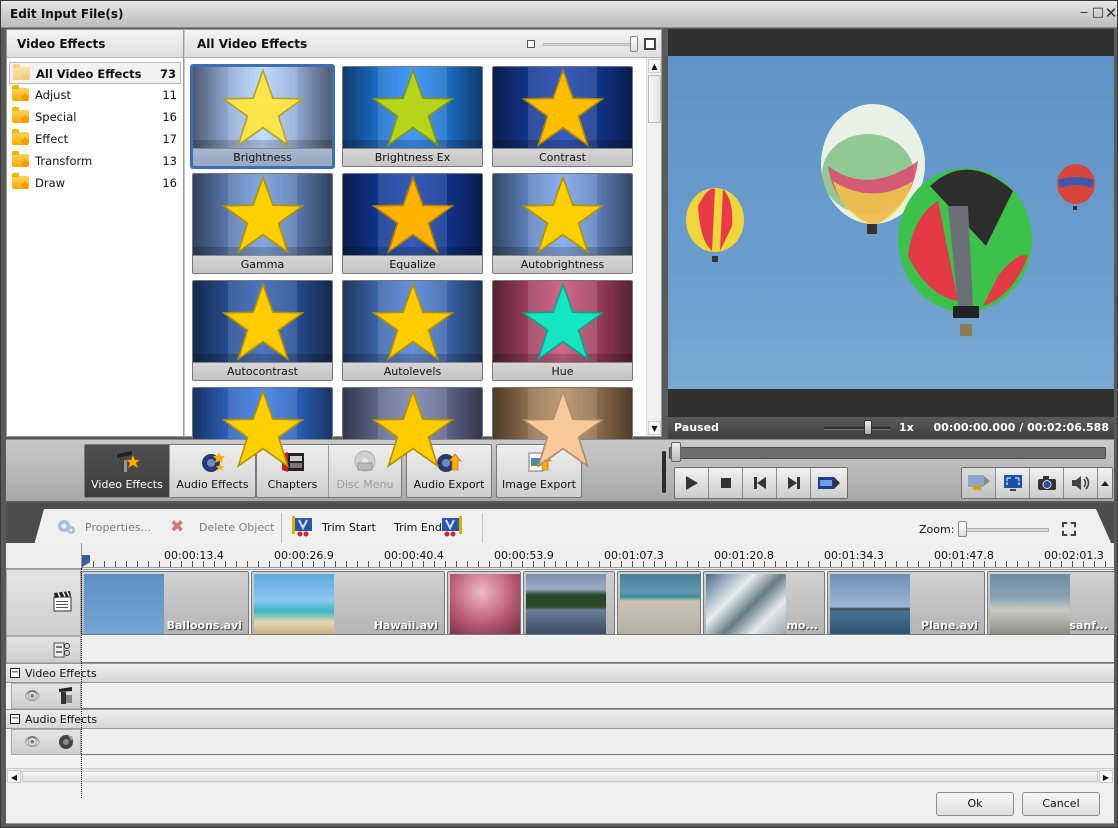  What do you see at coordinates (975, 804) in the screenshot?
I see `ok-button: Ok` at bounding box center [975, 804].